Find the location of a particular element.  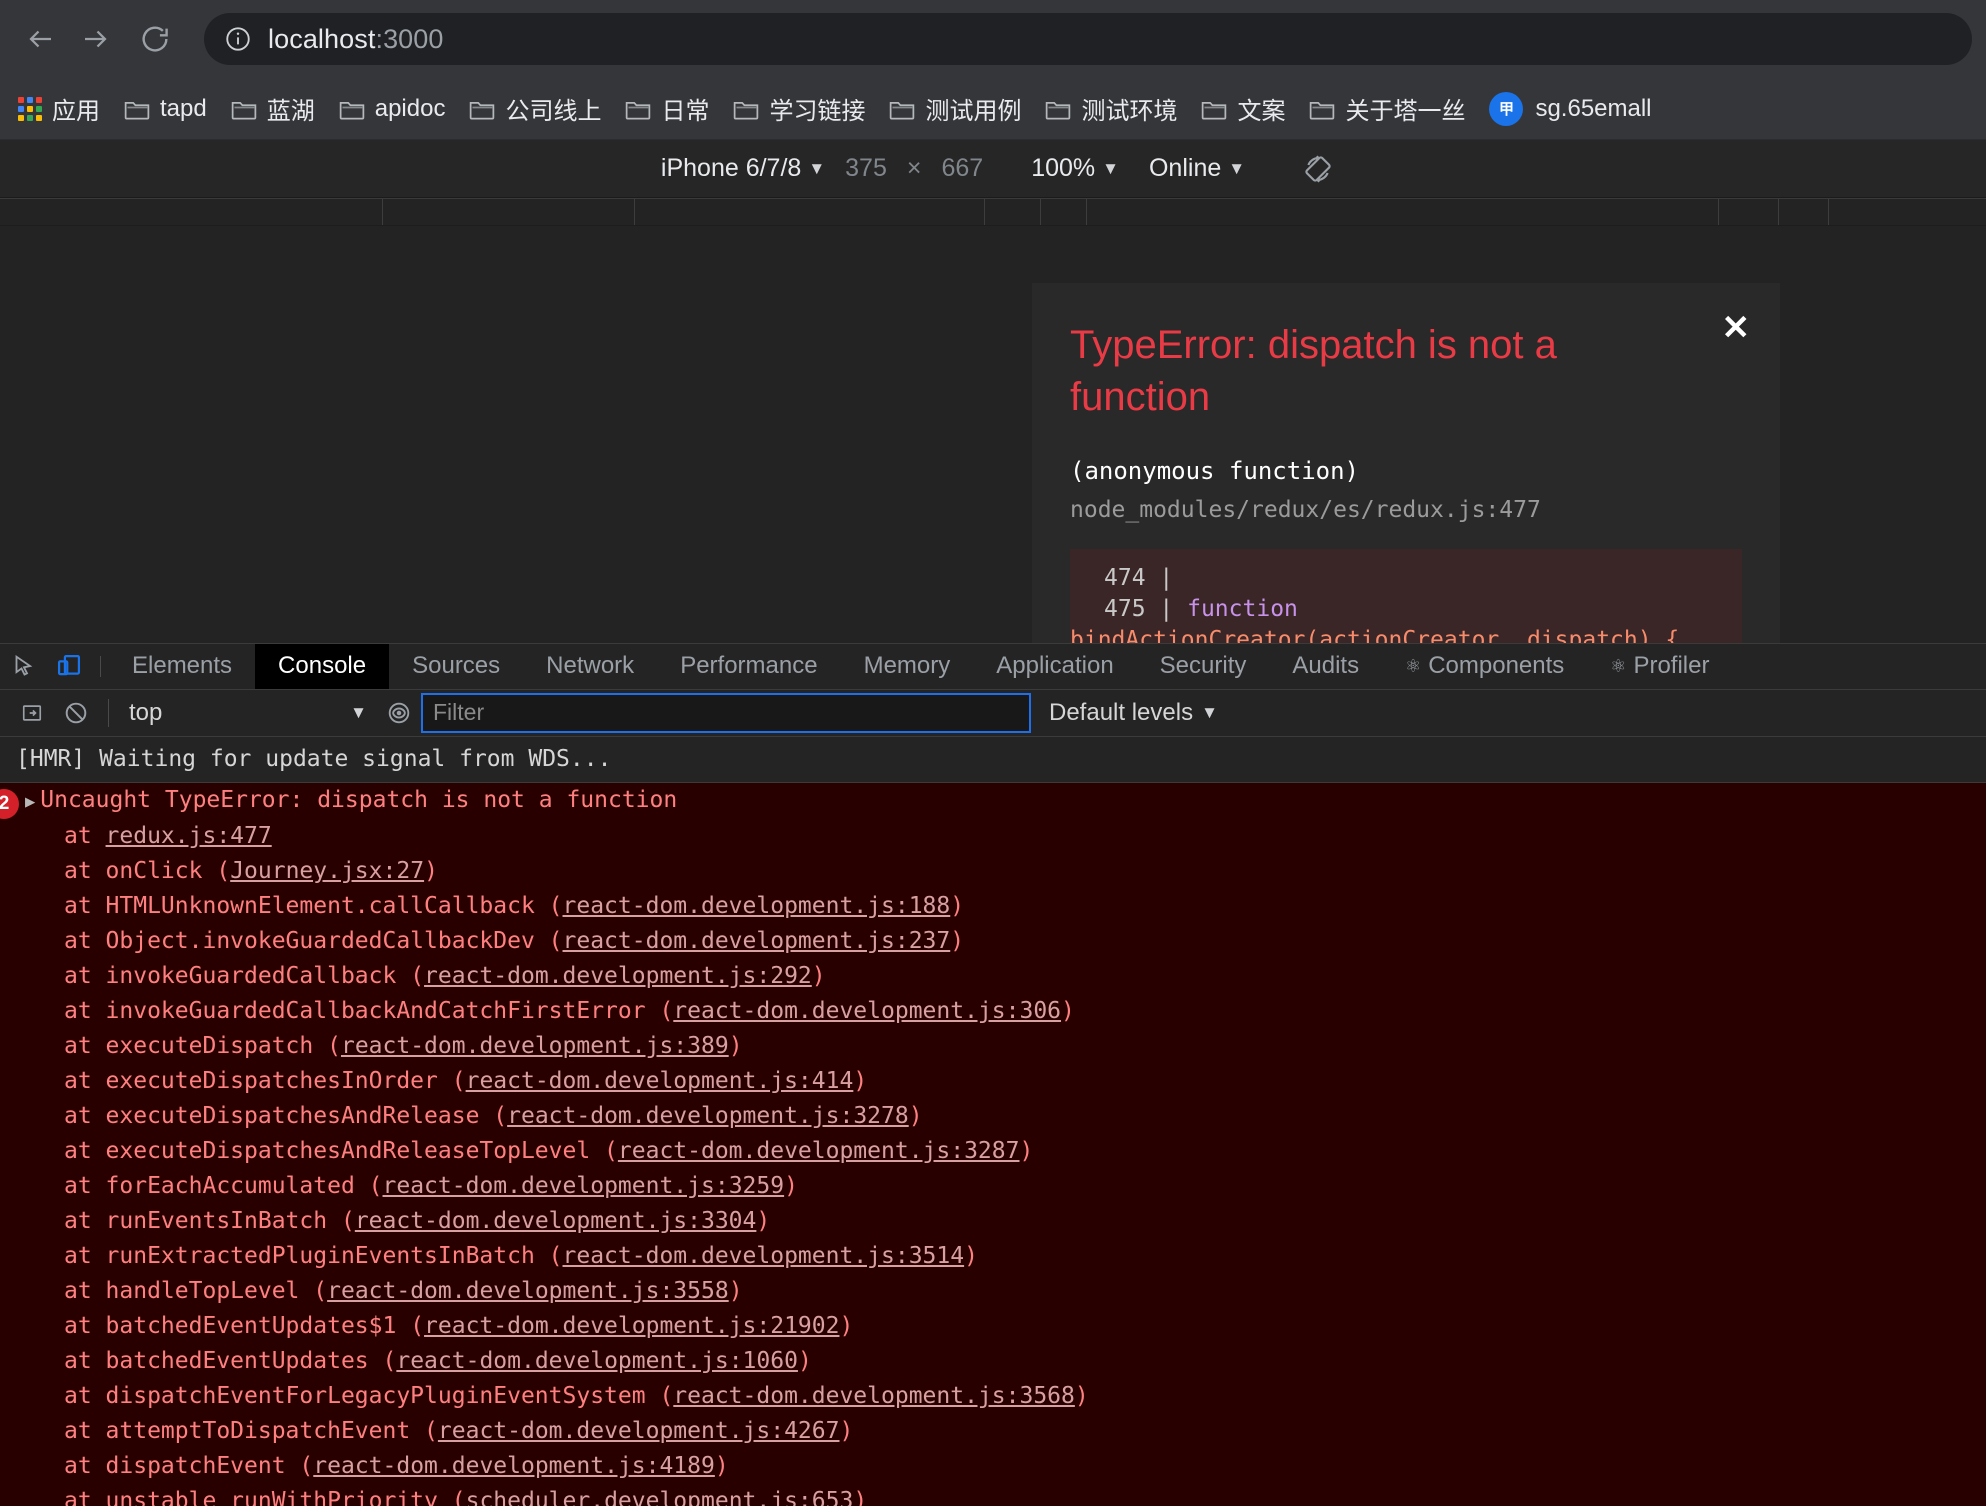

bookmark-label: tapd is located at coordinates (183, 108).